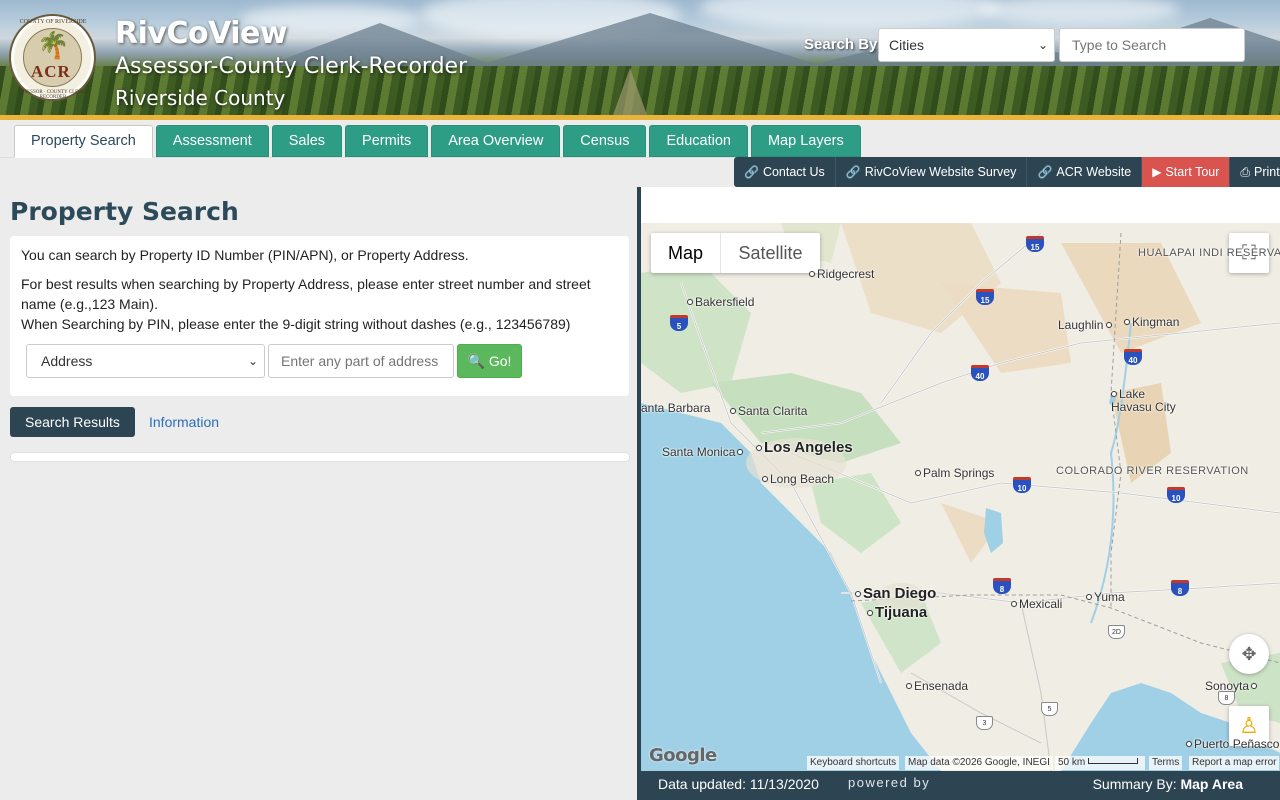  I want to click on tab-area-overview: Area Overview, so click(496, 141).